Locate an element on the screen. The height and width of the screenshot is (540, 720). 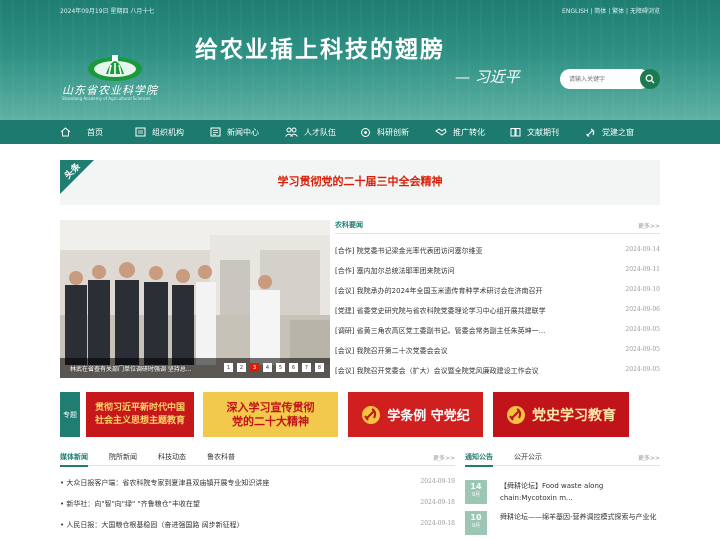
notice-date: 10 9月 is located at coordinates (476, 523).